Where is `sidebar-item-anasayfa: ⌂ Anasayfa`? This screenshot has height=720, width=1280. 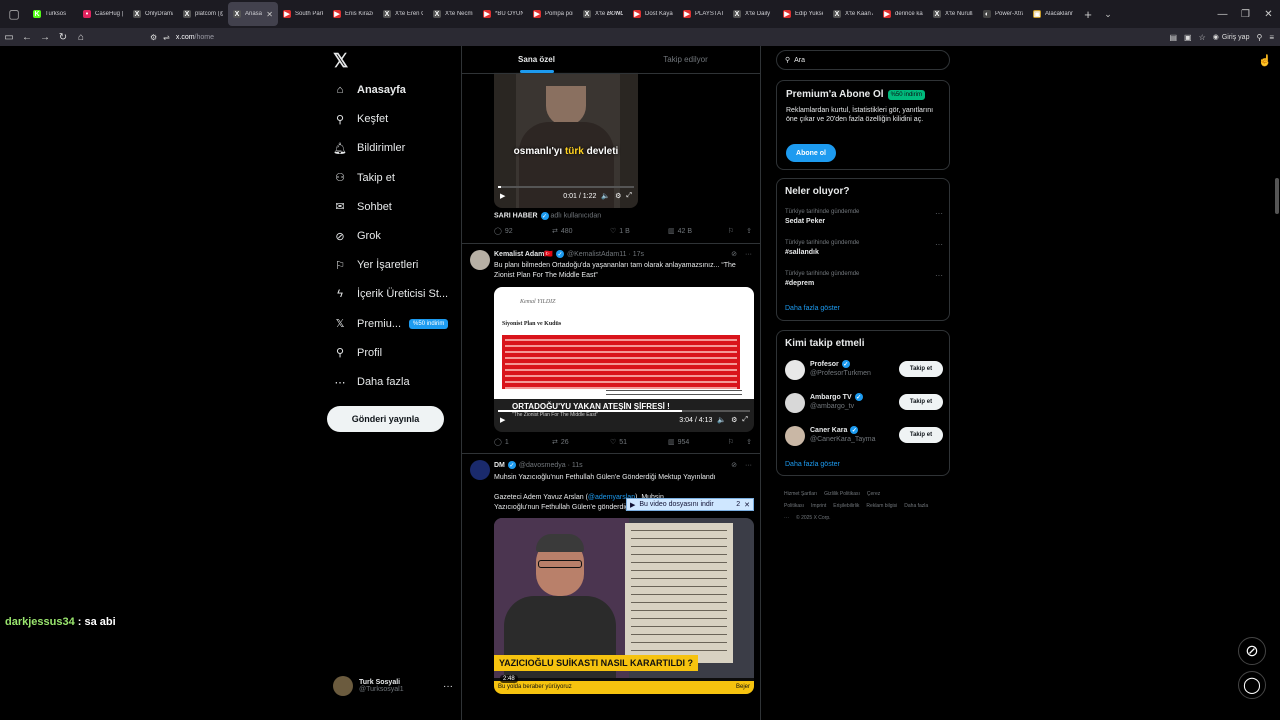
sidebar-item-anasayfa: ⌂ Anasayfa is located at coordinates (369, 90).